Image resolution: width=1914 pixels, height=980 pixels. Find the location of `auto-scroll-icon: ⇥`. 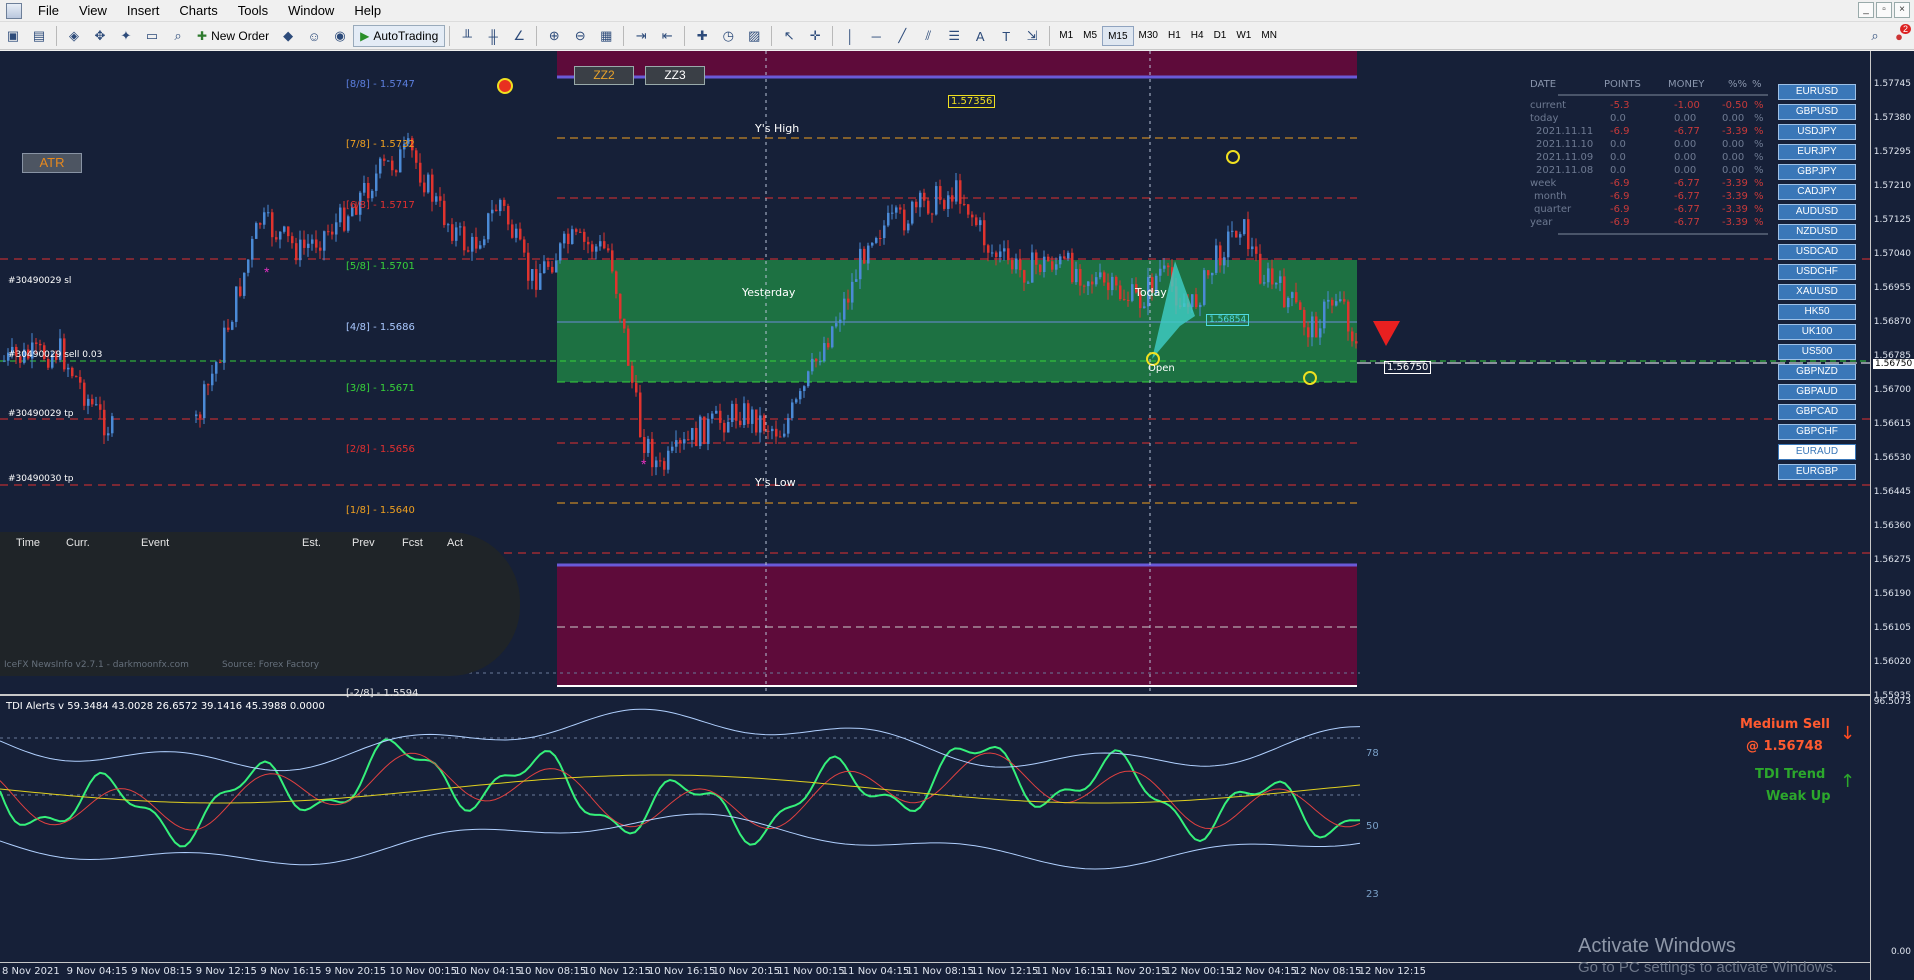

auto-scroll-icon: ⇥ is located at coordinates (641, 36).